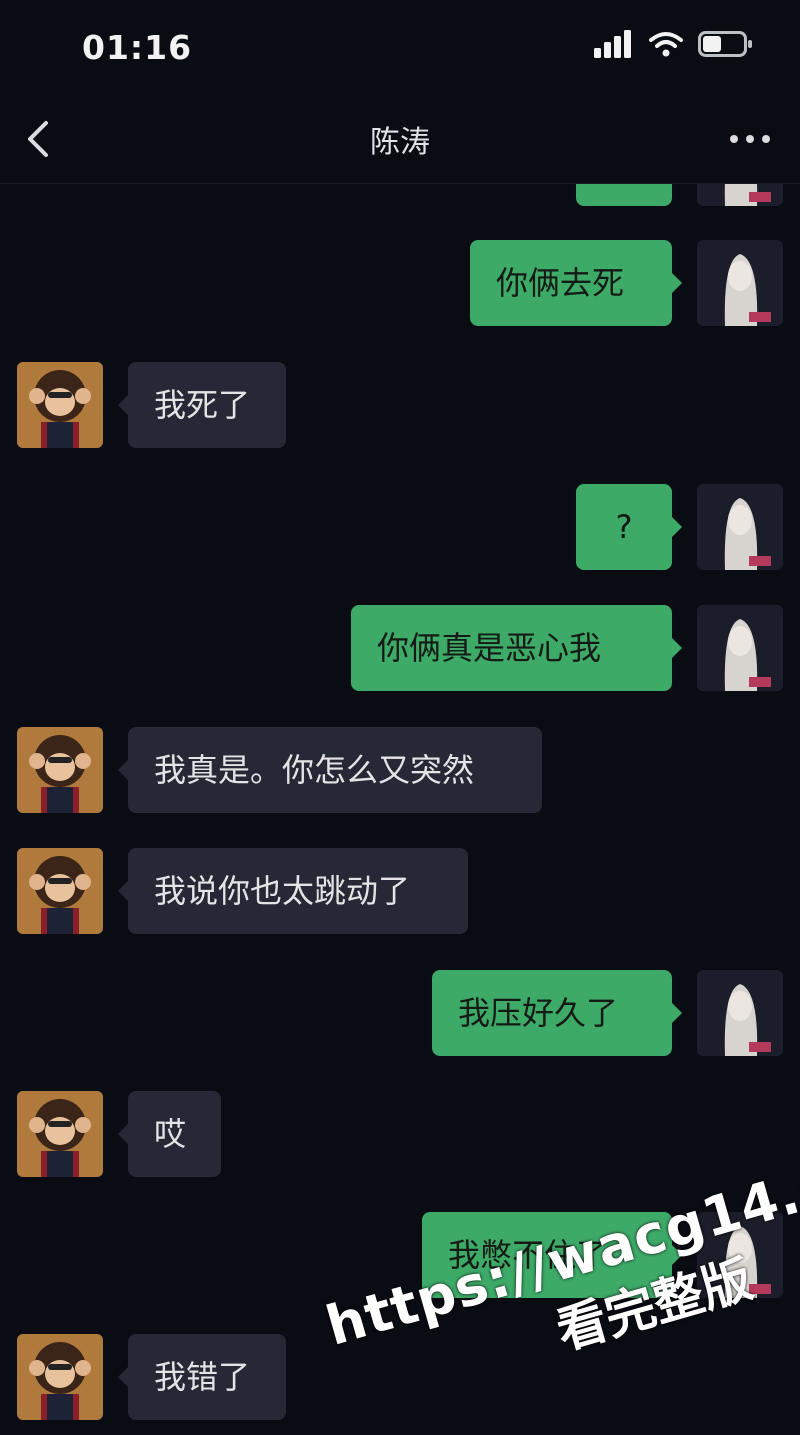 This screenshot has height=1435, width=800. What do you see at coordinates (400, 45) in the screenshot?
I see `status-bar: 01:16` at bounding box center [400, 45].